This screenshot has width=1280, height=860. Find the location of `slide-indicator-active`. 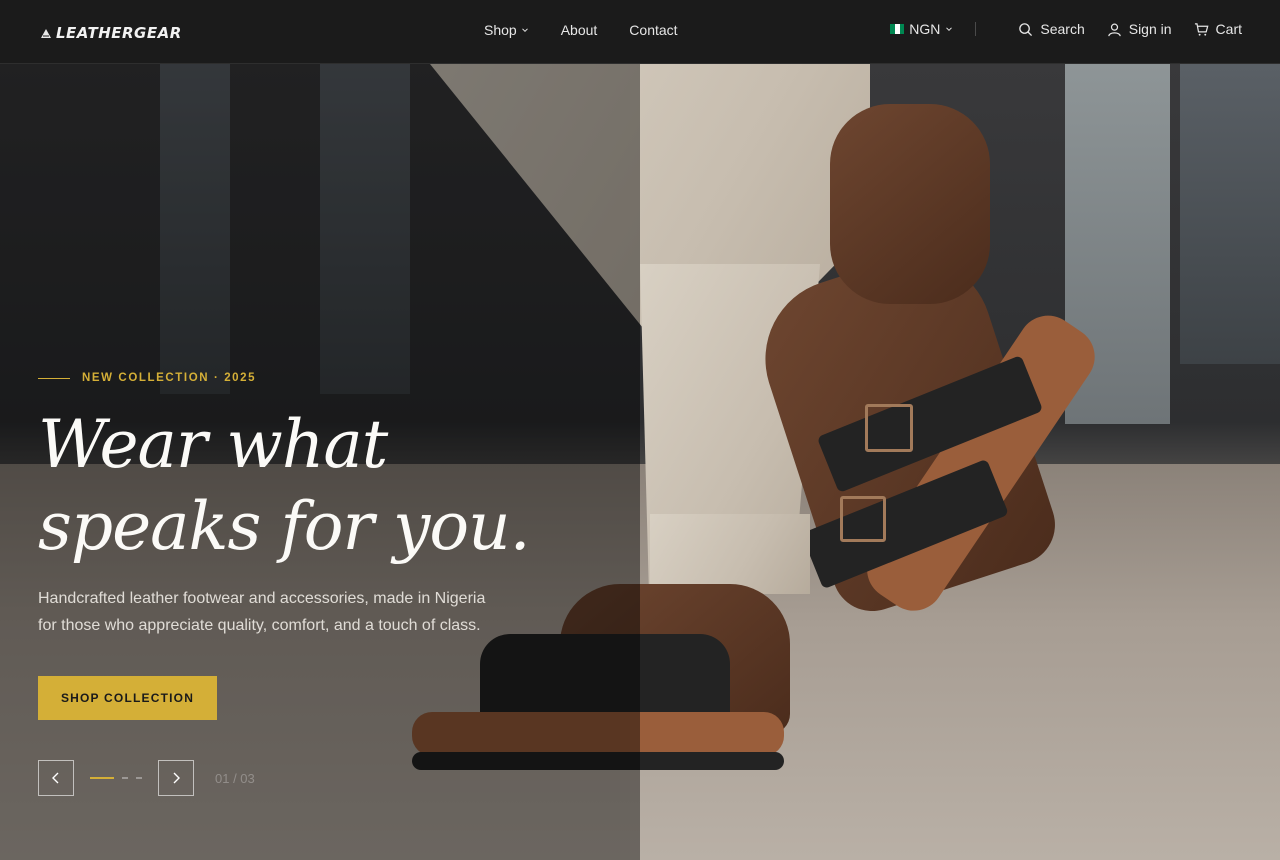

slide-indicator-active is located at coordinates (102, 778).